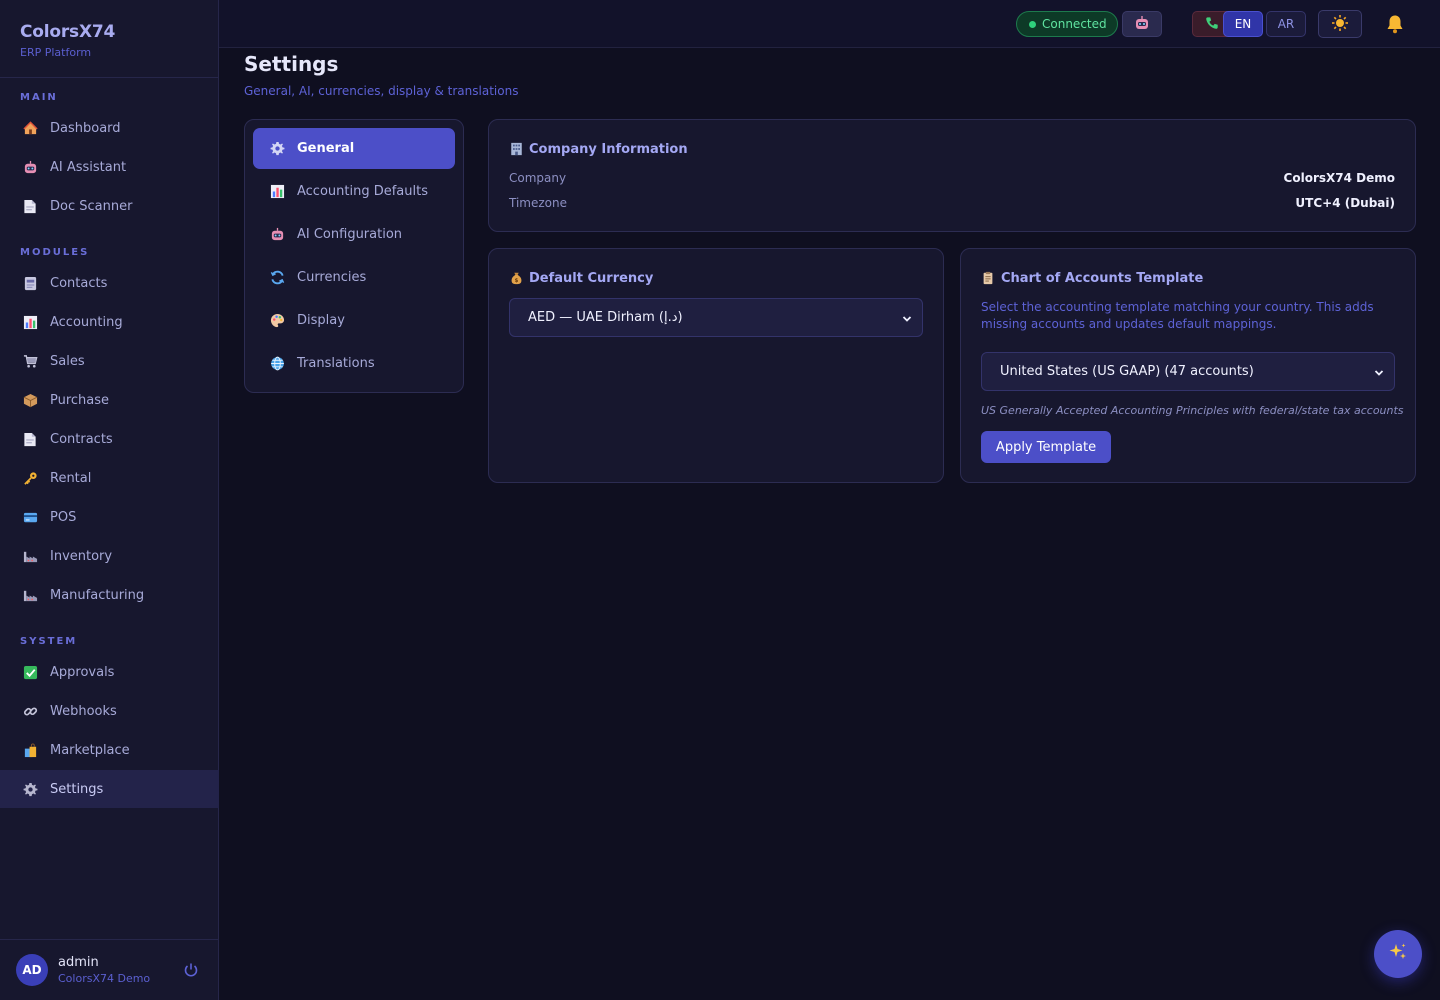 This screenshot has height=1000, width=1440. Describe the element at coordinates (538, 203) in the screenshot. I see `timezone-label: Timezone` at that location.